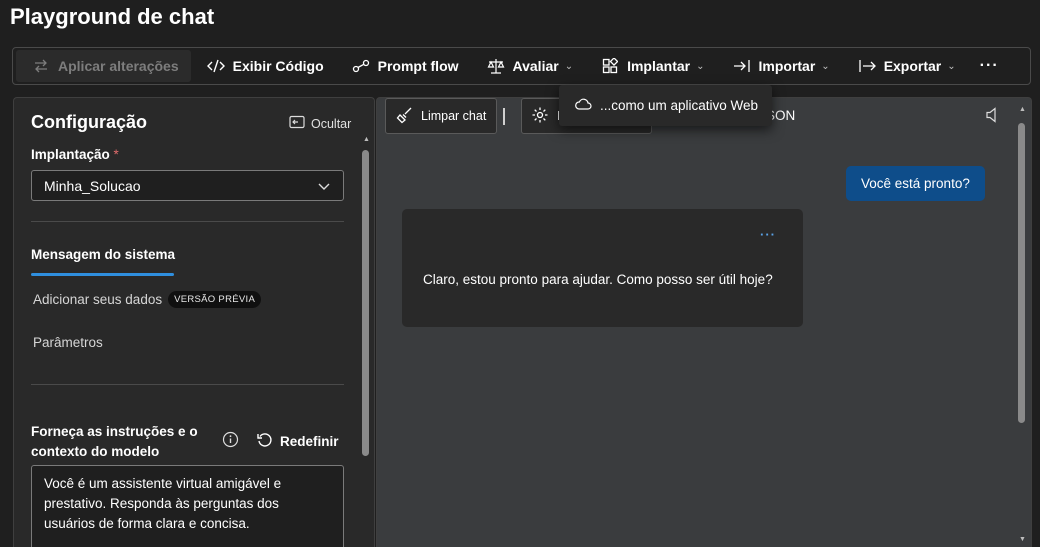 Image resolution: width=1040 pixels, height=547 pixels. Describe the element at coordinates (361, 66) in the screenshot. I see `flow-icon` at that location.